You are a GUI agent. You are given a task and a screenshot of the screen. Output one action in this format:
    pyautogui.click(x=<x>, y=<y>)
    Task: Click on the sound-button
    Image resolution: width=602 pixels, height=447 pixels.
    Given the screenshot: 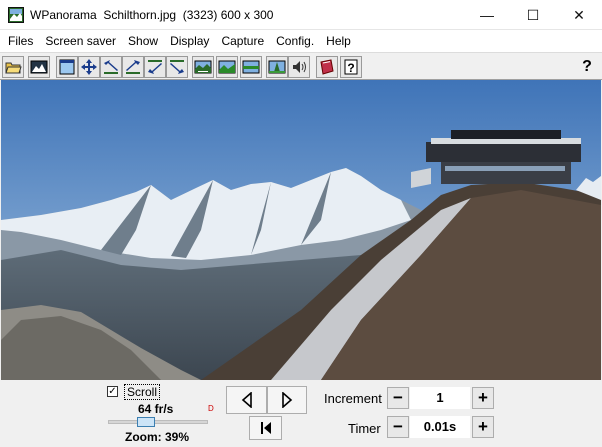 What is the action you would take?
    pyautogui.click(x=299, y=67)
    